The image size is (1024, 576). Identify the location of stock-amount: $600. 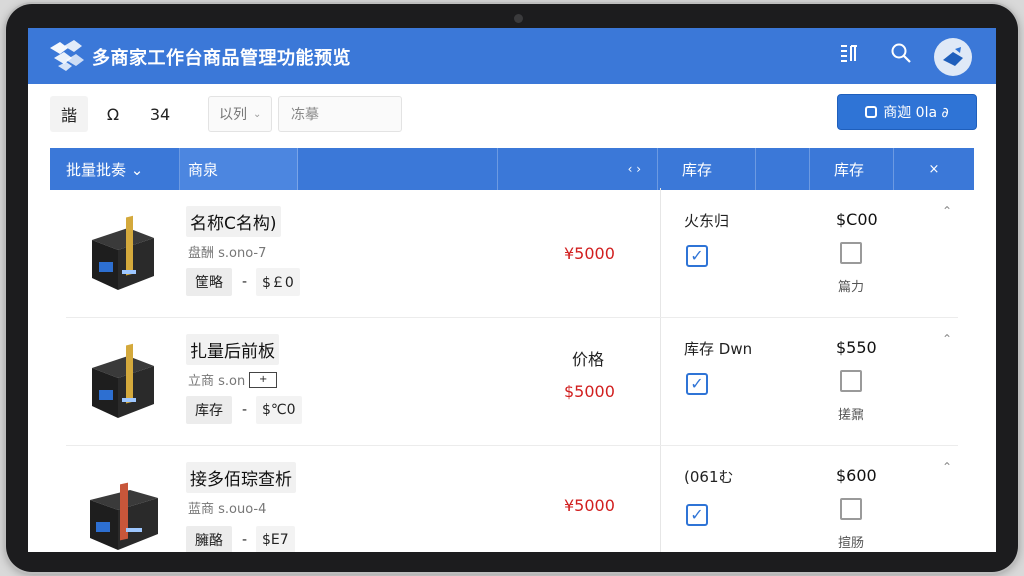
(856, 475).